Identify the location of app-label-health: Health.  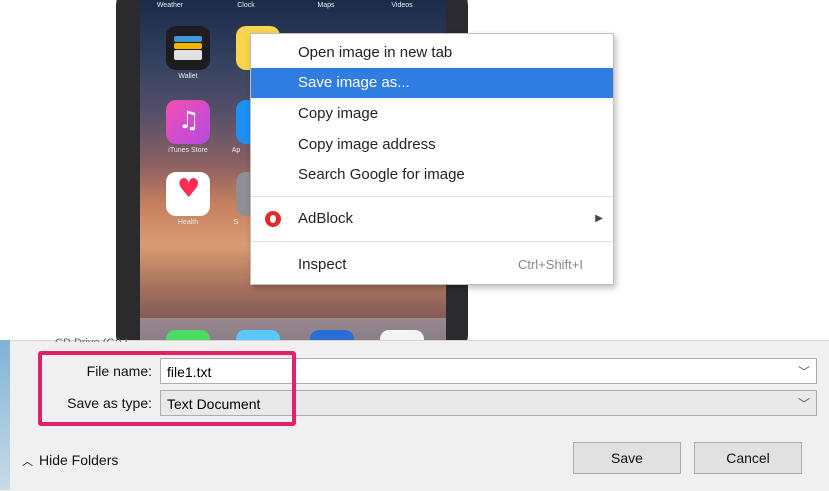
(188, 222).